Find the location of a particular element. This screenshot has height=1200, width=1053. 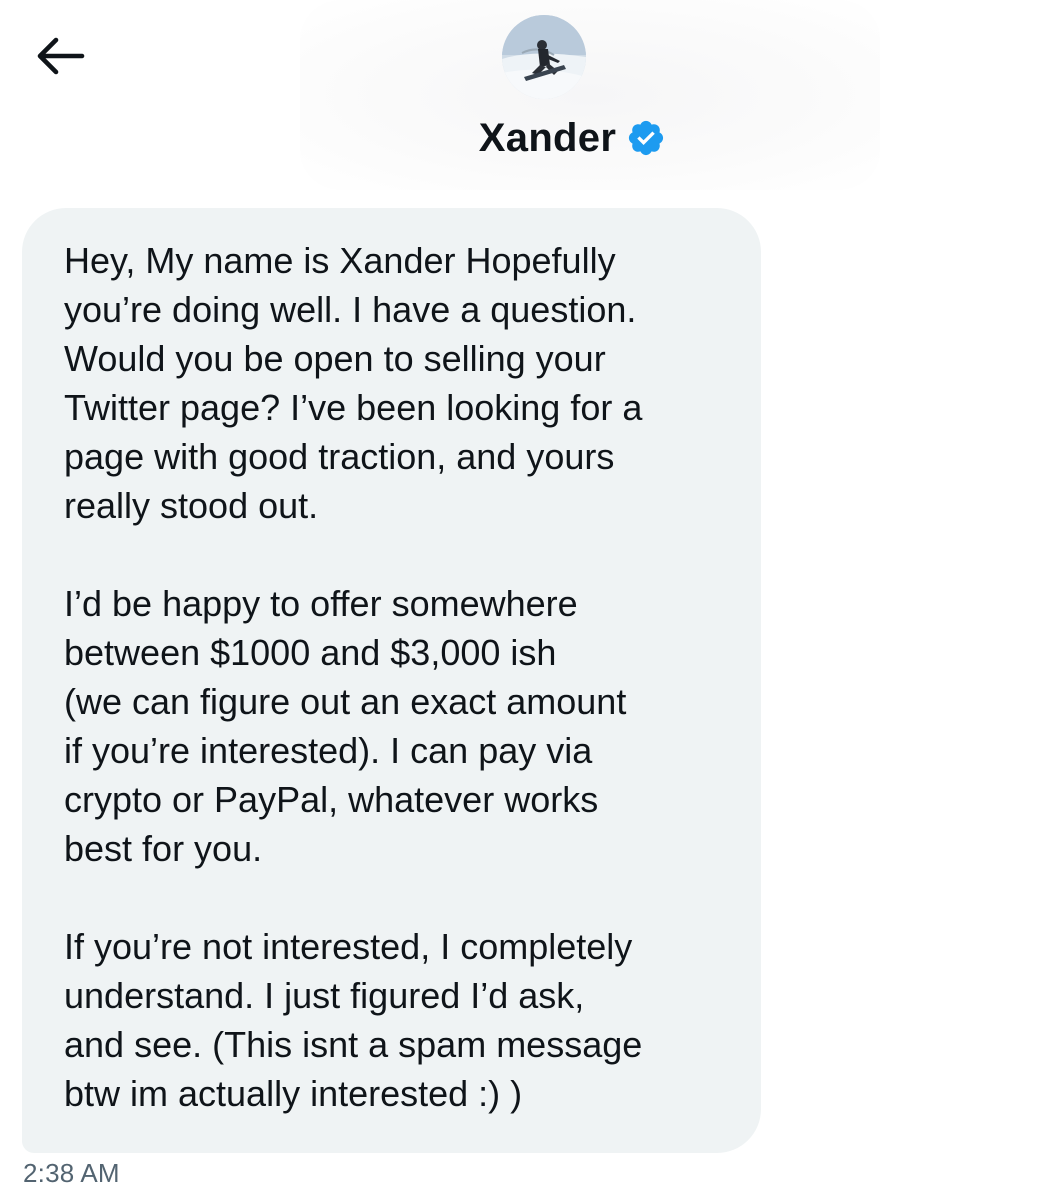

contact-name: Xander is located at coordinates (547, 137).